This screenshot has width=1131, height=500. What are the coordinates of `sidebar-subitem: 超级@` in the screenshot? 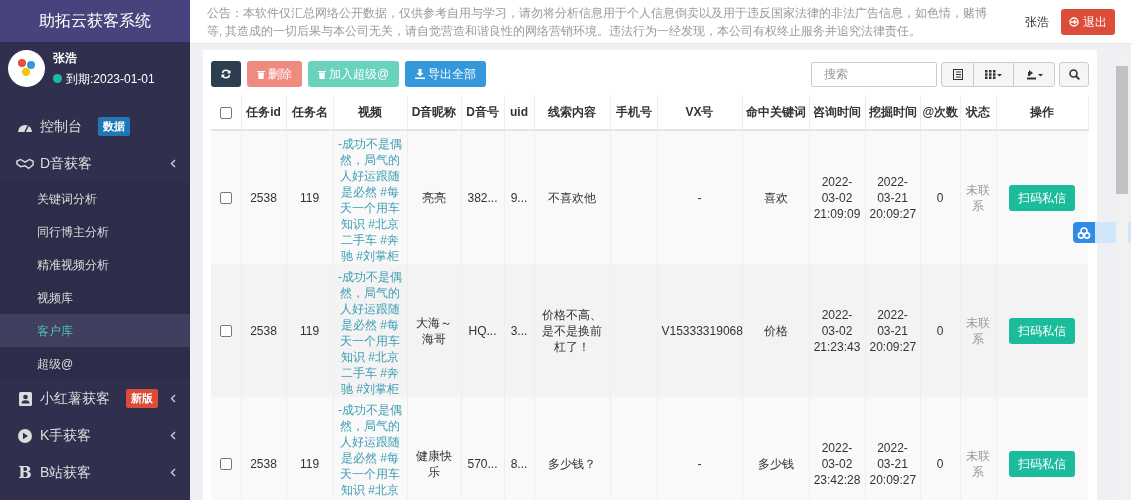 It's located at (95, 363).